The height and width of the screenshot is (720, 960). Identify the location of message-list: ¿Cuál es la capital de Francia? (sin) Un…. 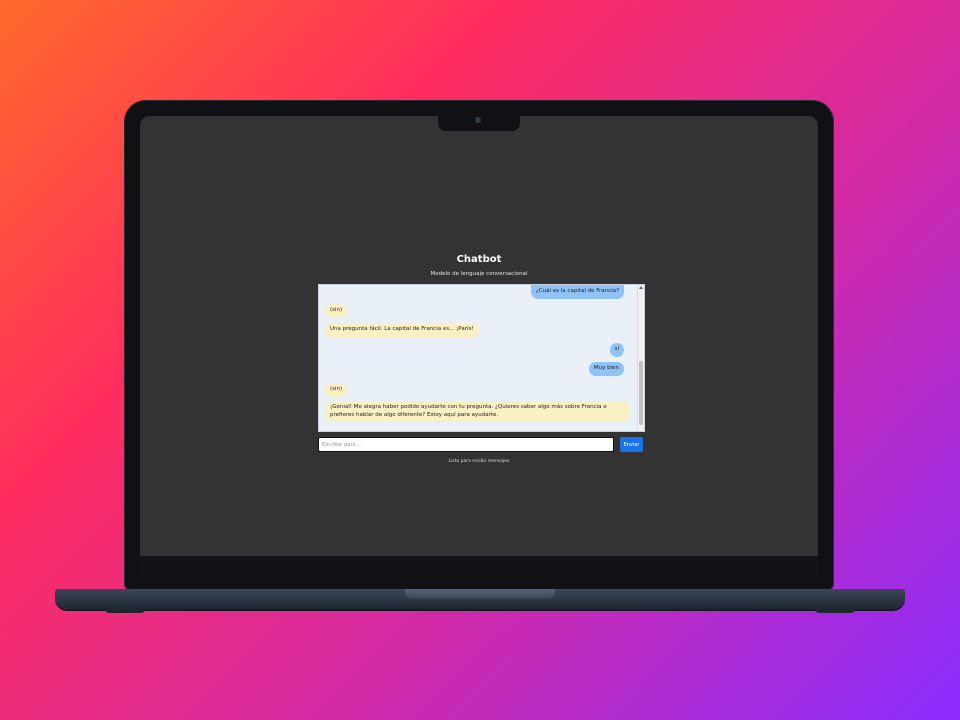
(478, 358).